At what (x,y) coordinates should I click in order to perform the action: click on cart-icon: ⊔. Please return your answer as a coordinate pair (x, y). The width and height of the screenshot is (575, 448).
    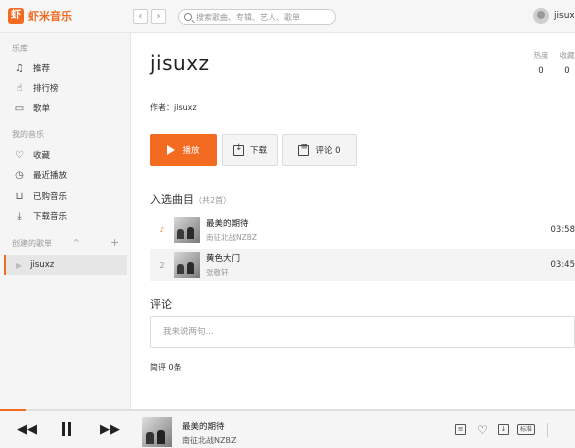
    Looking at the image, I should click on (19, 196).